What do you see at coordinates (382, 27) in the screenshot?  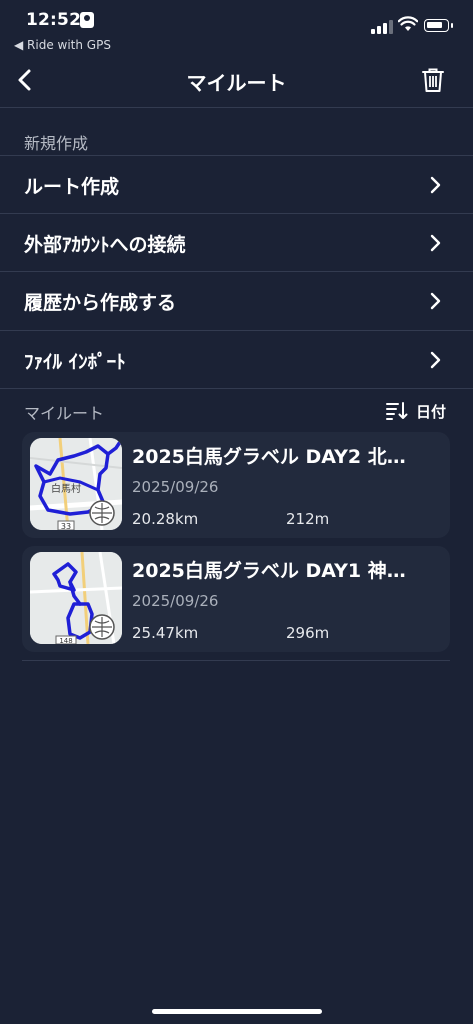 I see `cellular-signal-icon` at bounding box center [382, 27].